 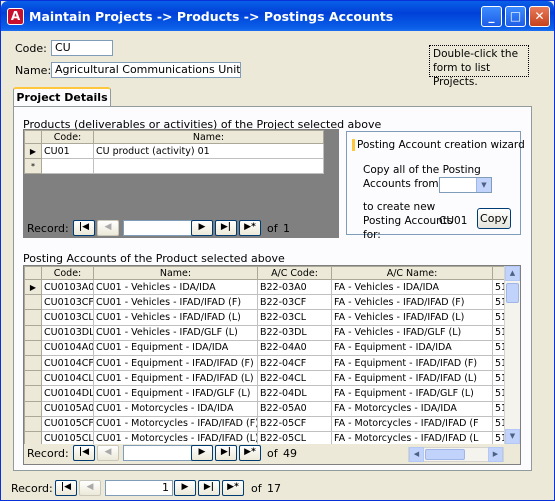 I want to click on posting-code-cell: CU0105A0, so click(x=67, y=408).